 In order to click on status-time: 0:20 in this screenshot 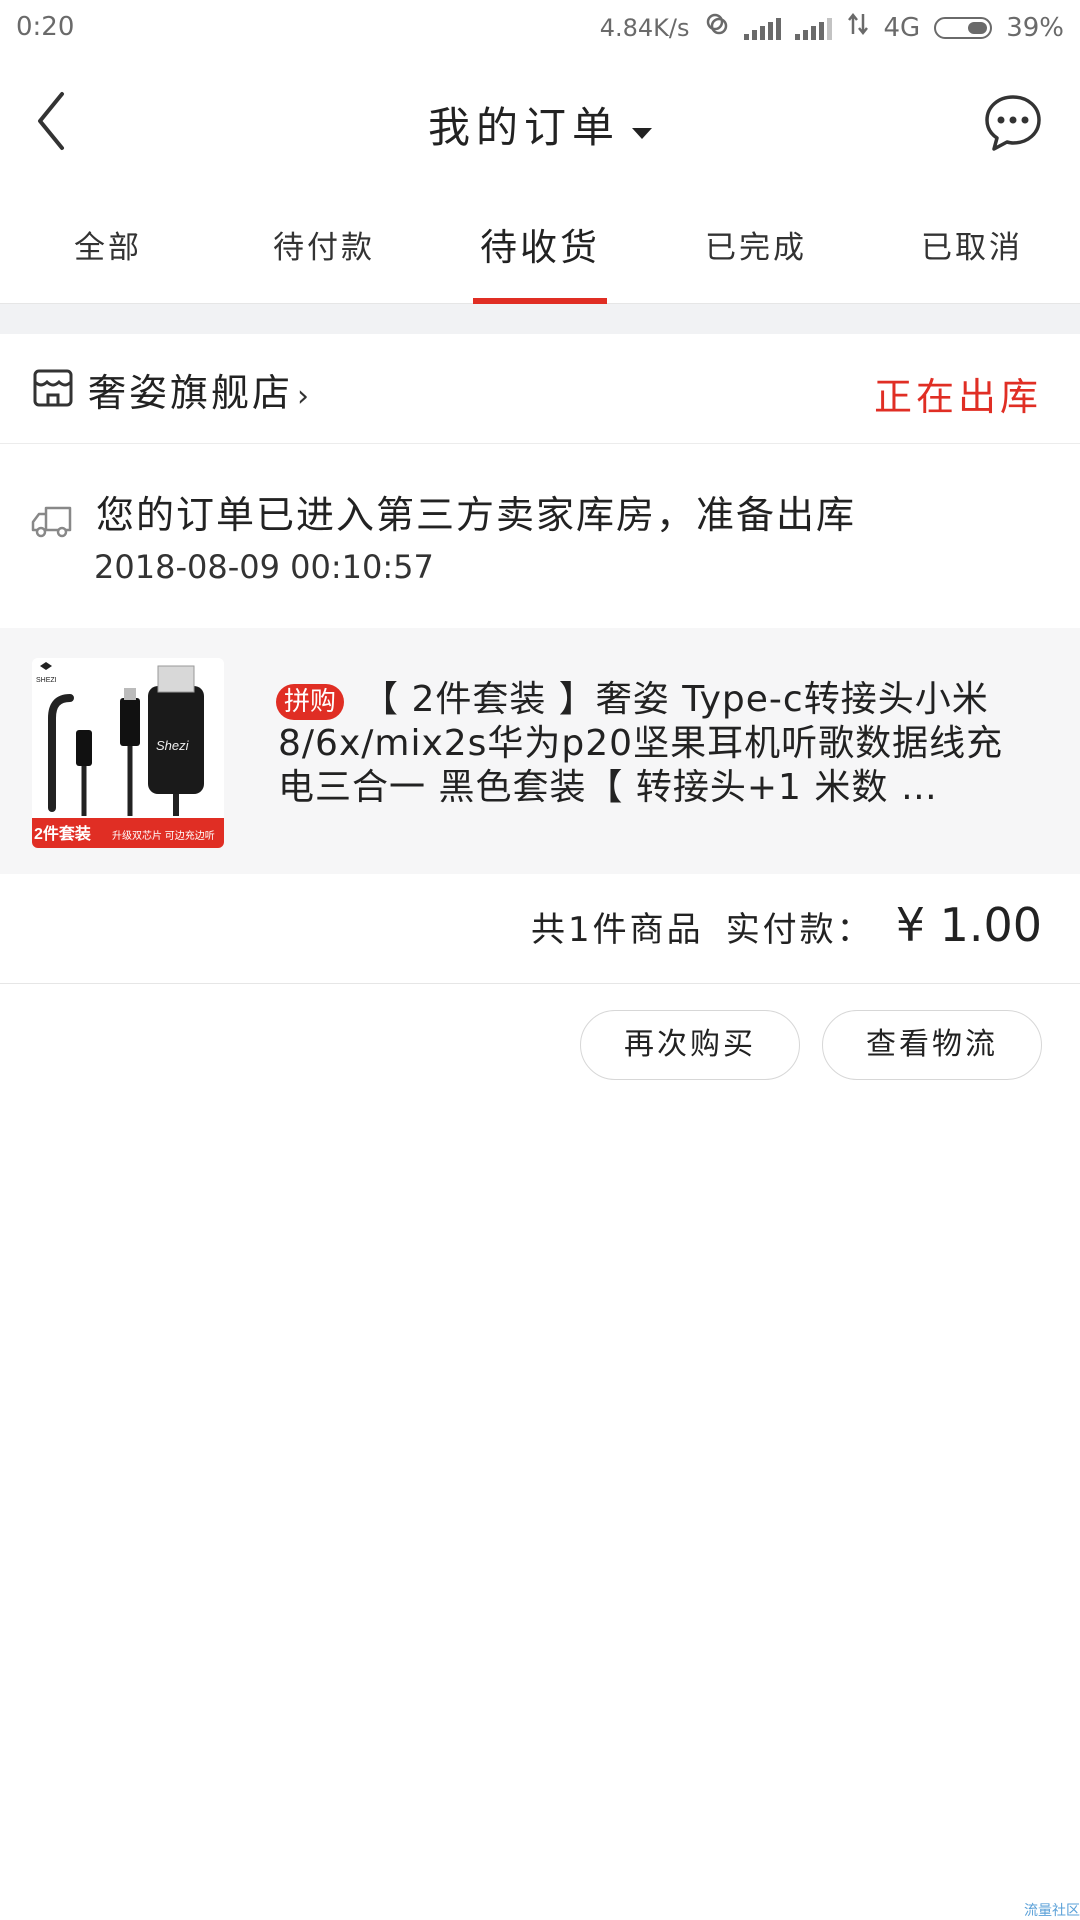, I will do `click(45, 27)`.